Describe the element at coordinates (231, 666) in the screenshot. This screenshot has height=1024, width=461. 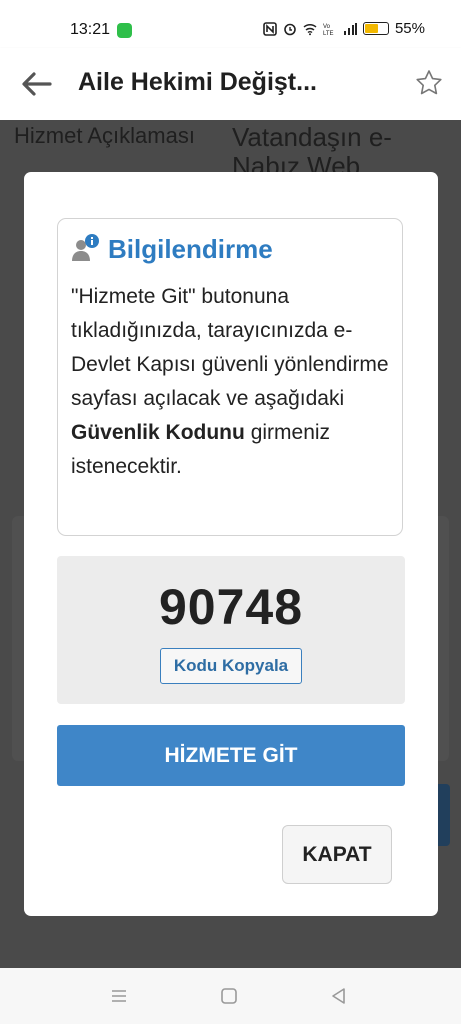
I see `copy-code-button: Kodu Kopyala` at that location.